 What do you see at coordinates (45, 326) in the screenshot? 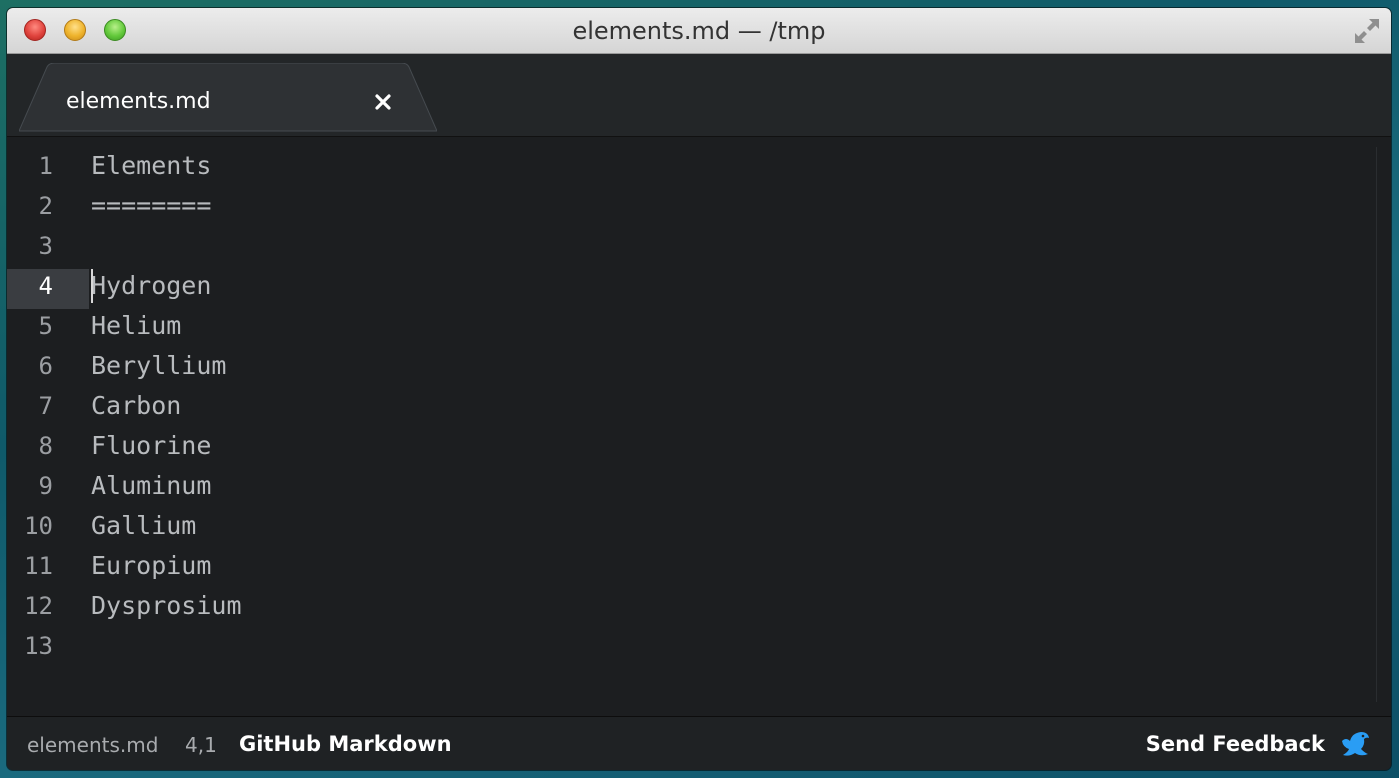
I see `line-number: 5` at bounding box center [45, 326].